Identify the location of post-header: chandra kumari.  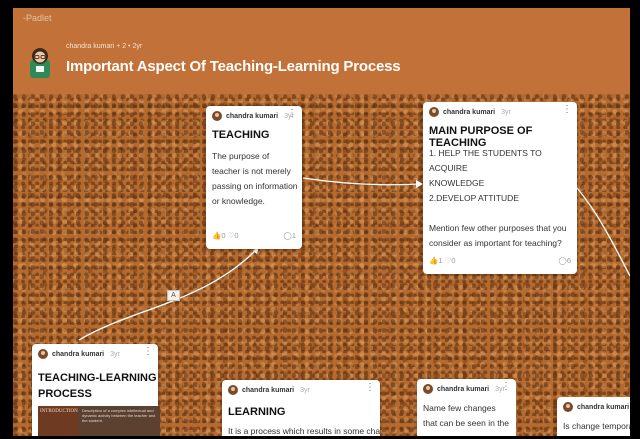
(596, 407).